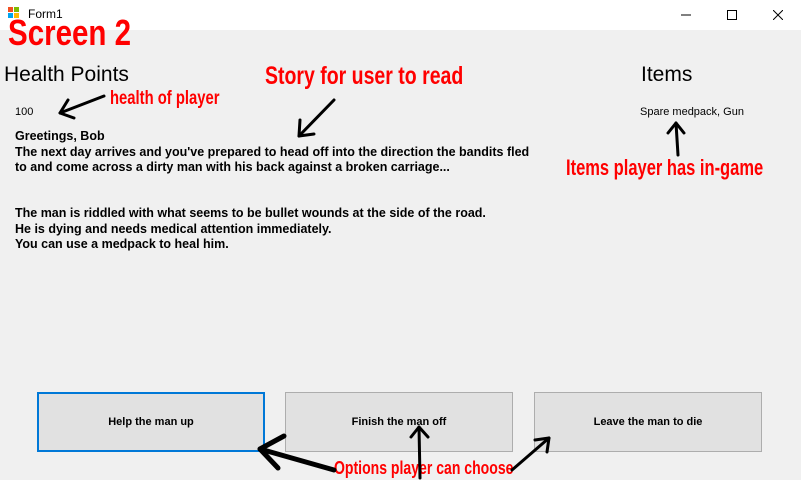  I want to click on screen-title-annotation: Screen 2, so click(70, 32).